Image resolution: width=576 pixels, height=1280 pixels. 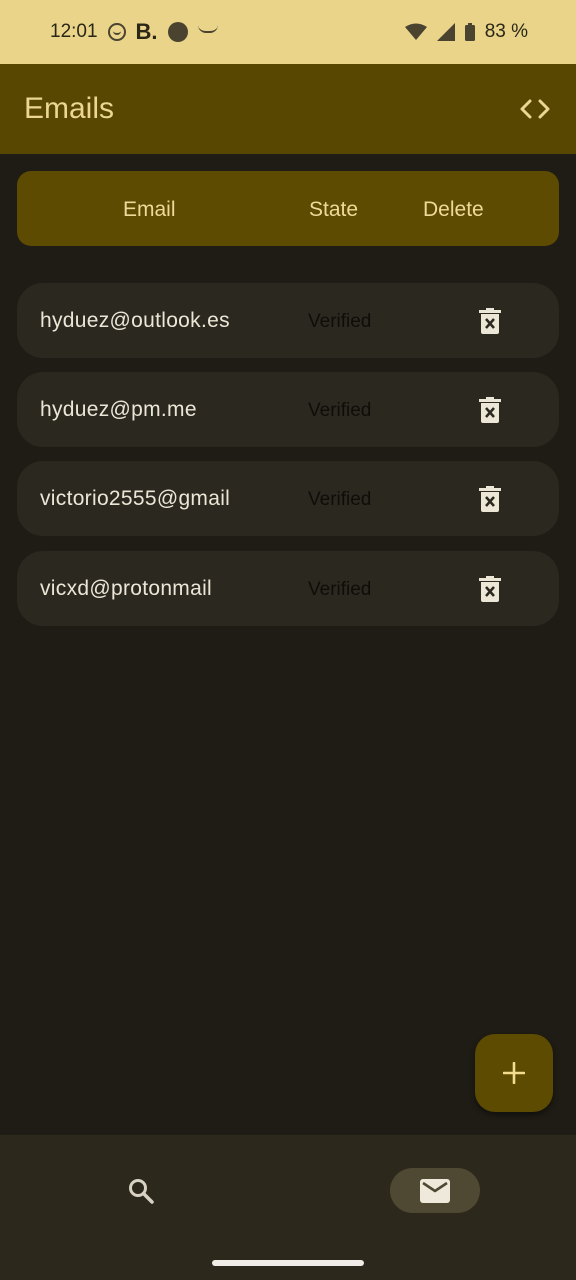 I want to click on cat-face-icon, so click(x=116, y=32).